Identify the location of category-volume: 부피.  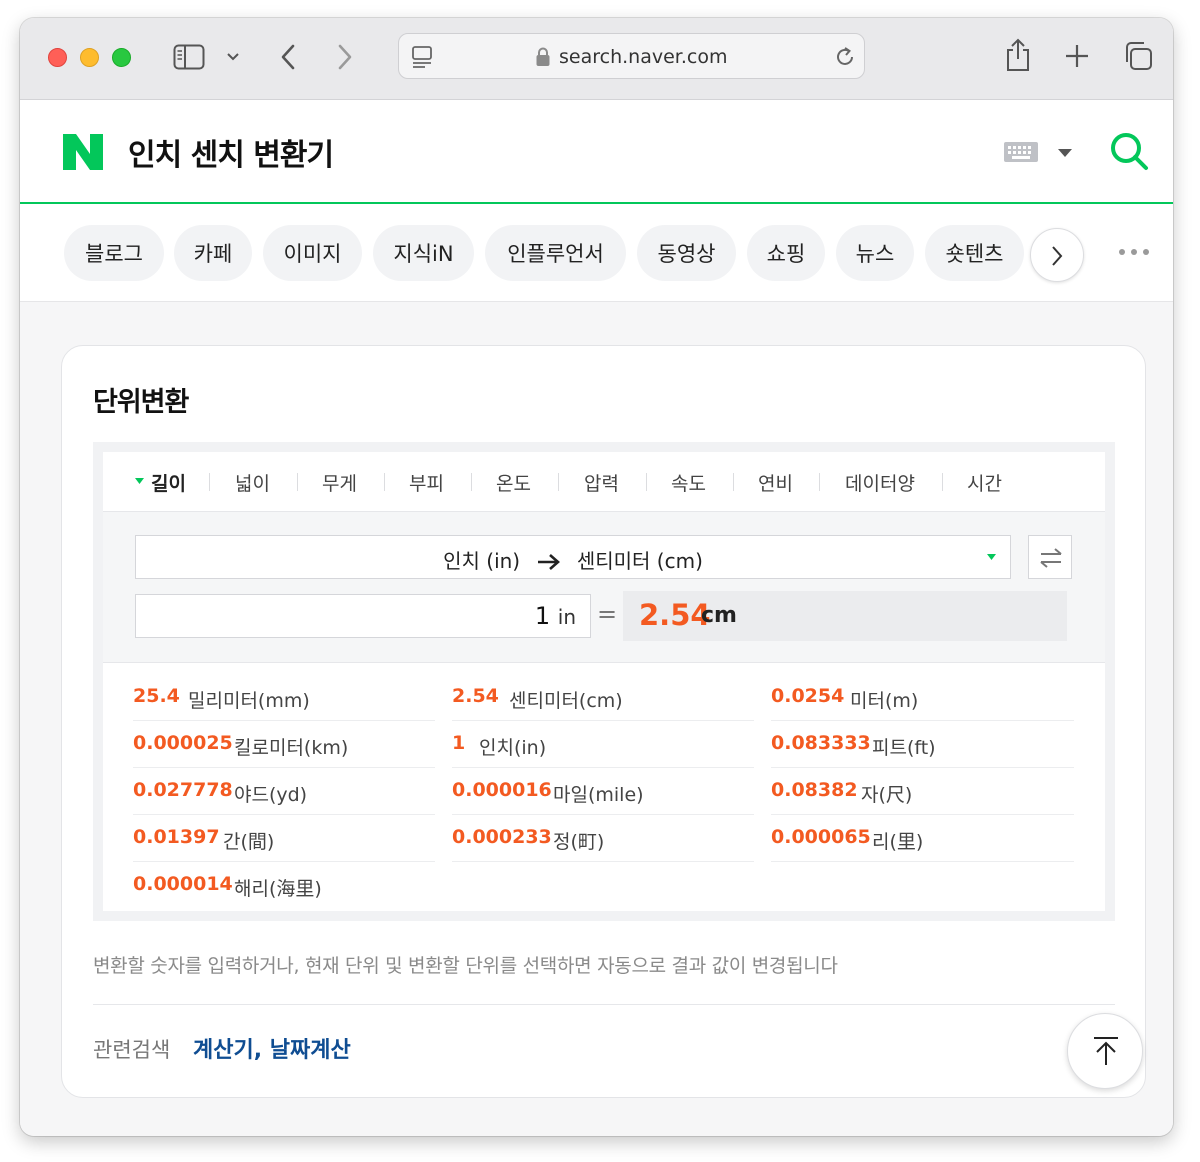
(426, 482).